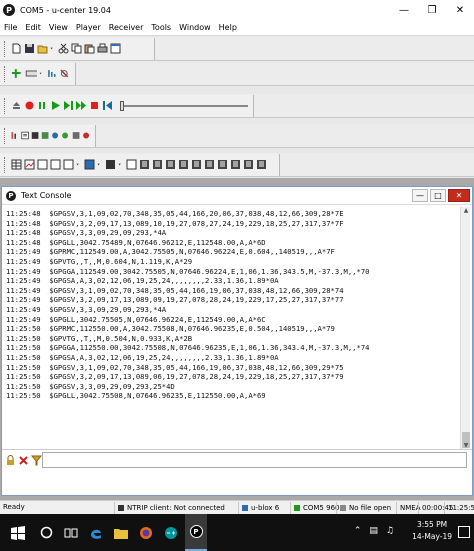 The height and width of the screenshot is (551, 474). I want to click on volume-icon: ♫, so click(390, 531).